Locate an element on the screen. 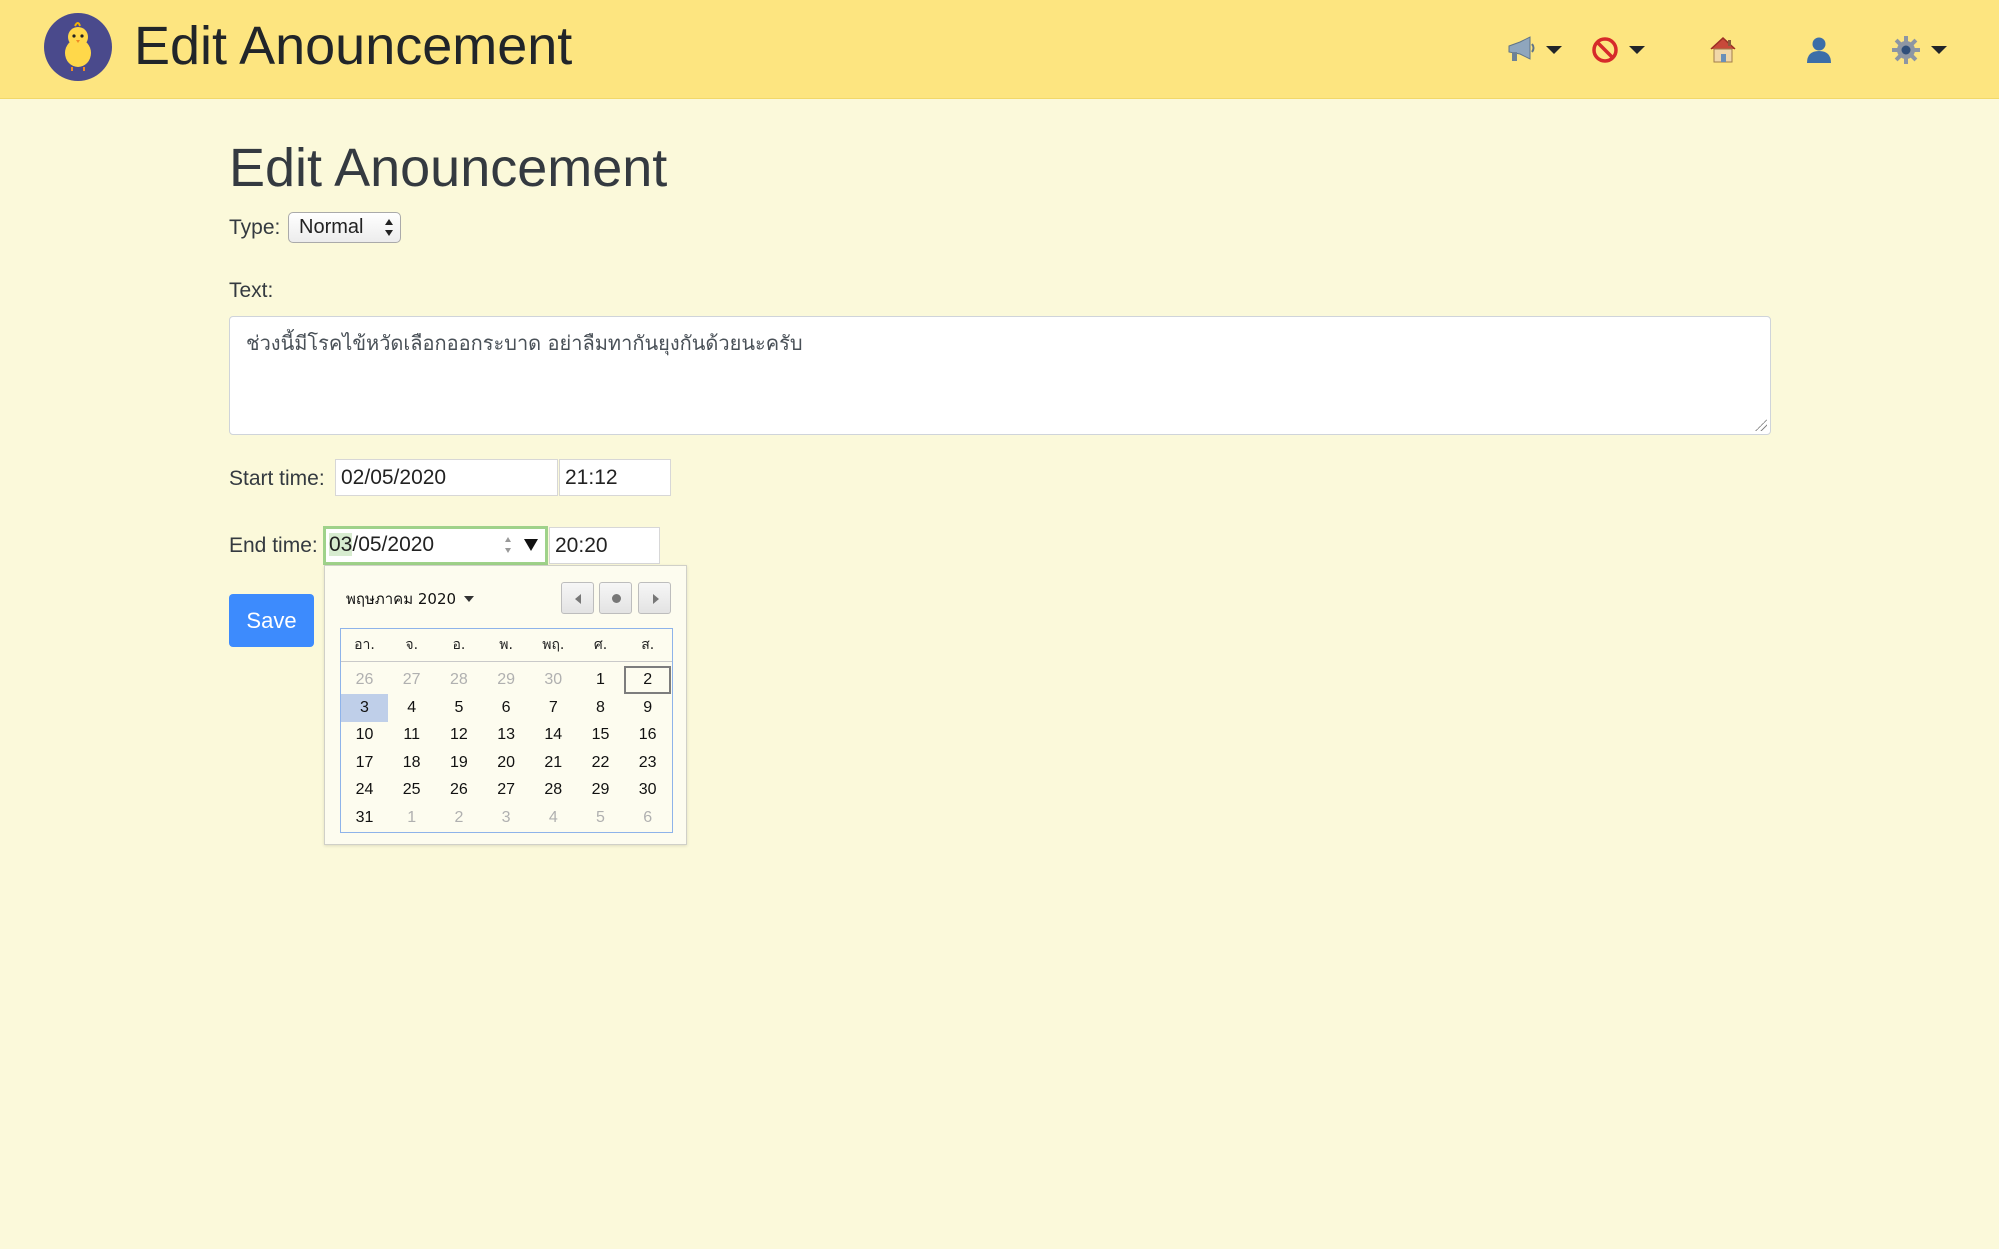 The image size is (1999, 1249). weekday-label: ส. is located at coordinates (648, 645).